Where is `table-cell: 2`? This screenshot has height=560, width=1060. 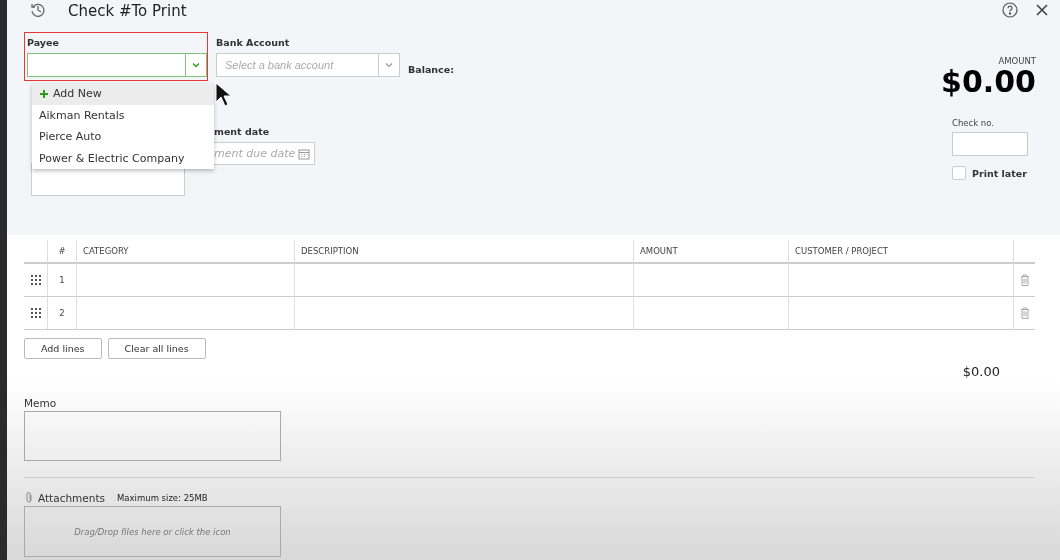 table-cell: 2 is located at coordinates (61, 313).